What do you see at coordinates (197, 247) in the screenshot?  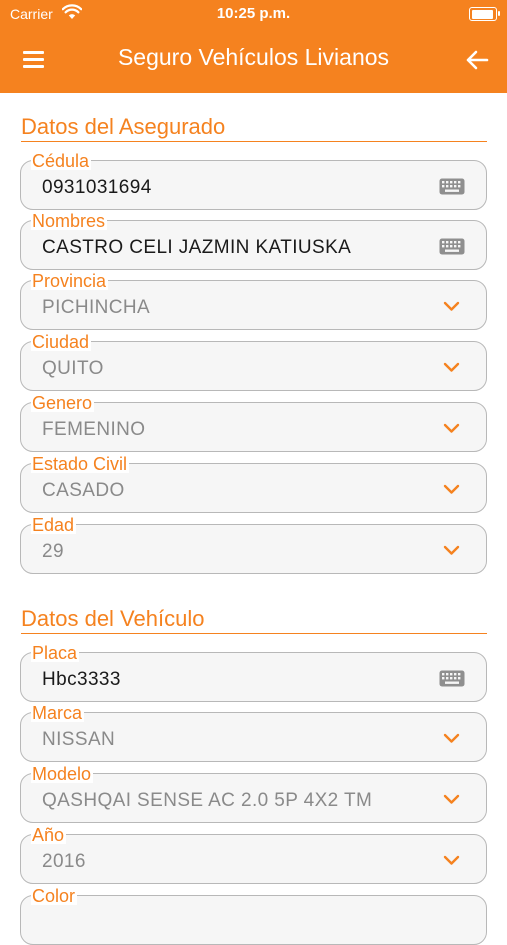 I see `nombres-value: CASTRO CELI JAZMIN KATIUSKA` at bounding box center [197, 247].